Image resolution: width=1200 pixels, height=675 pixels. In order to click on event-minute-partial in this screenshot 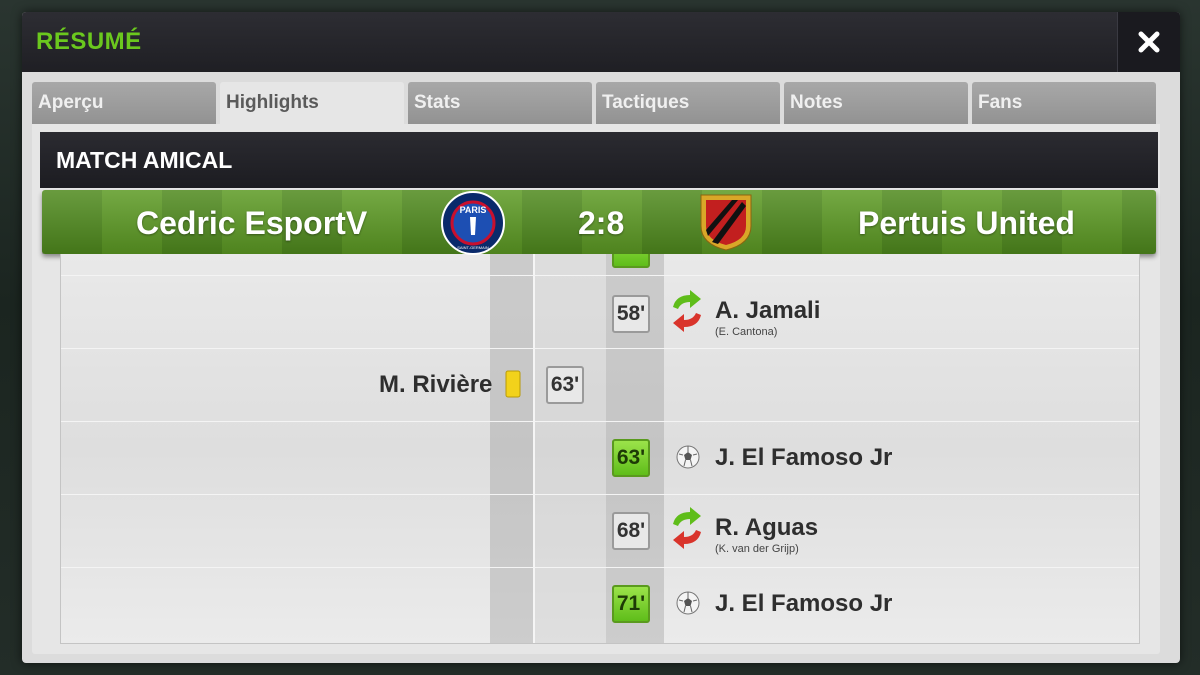, I will do `click(631, 261)`.